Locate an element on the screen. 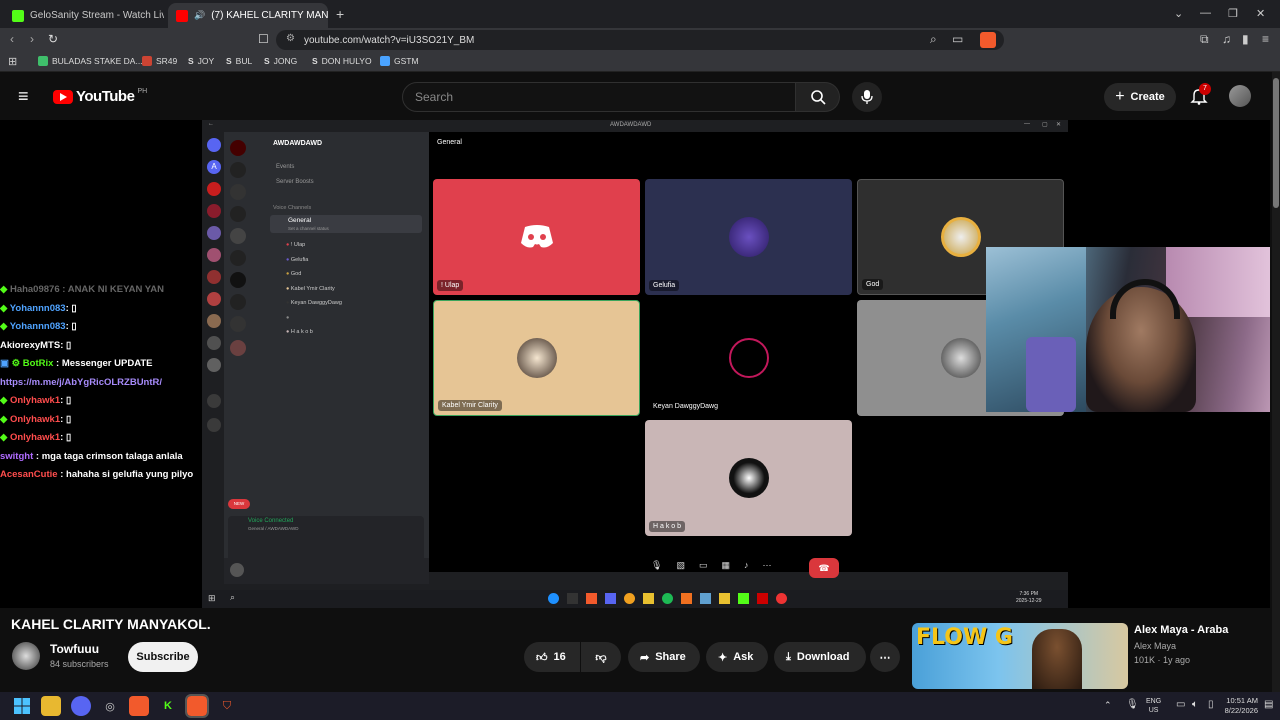 This screenshot has height=720, width=1280. explore-icon is located at coordinates (214, 425).